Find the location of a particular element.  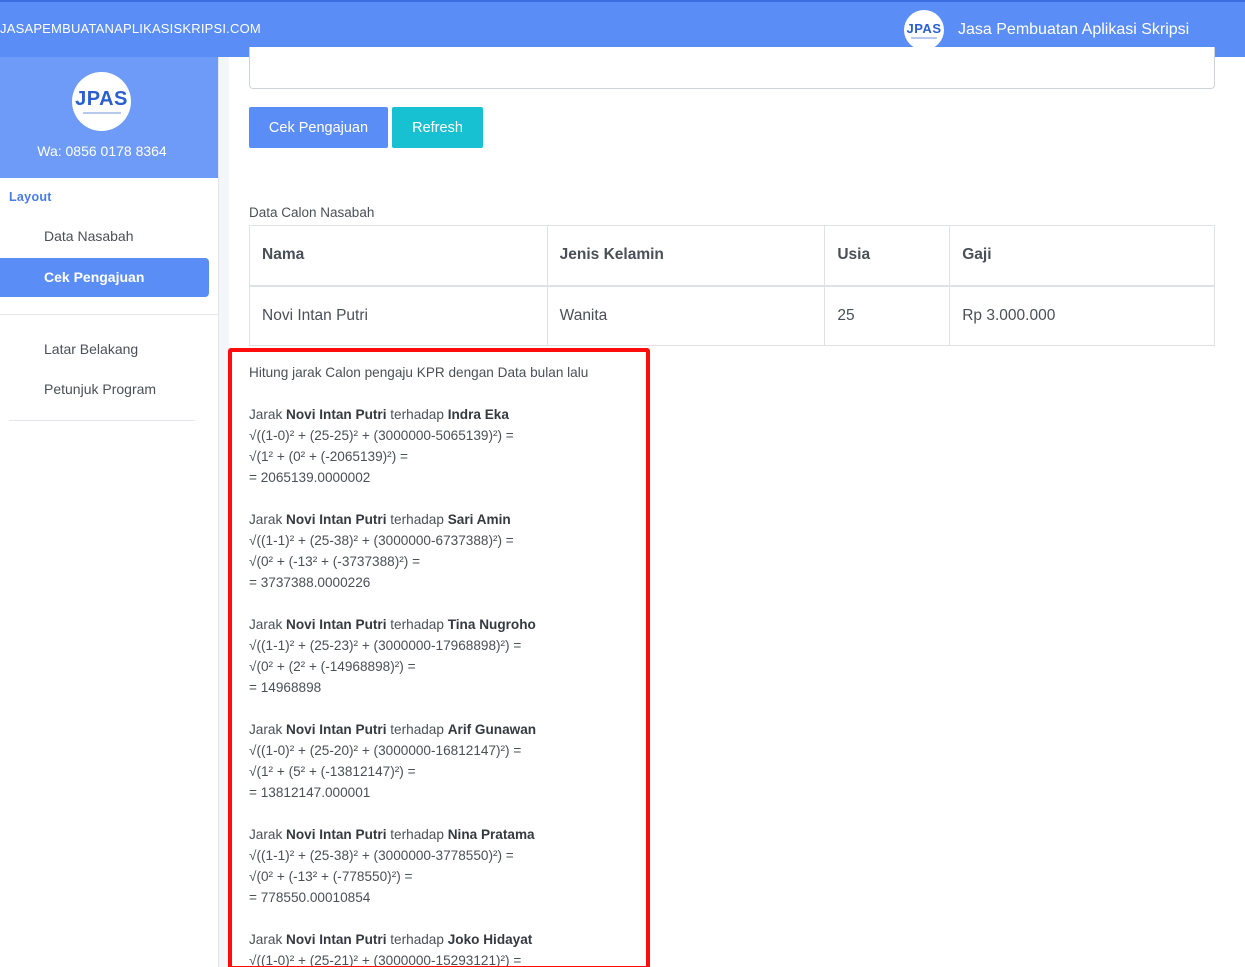

cek-pengajuan-button: Cek Pengajuan is located at coordinates (318, 127).